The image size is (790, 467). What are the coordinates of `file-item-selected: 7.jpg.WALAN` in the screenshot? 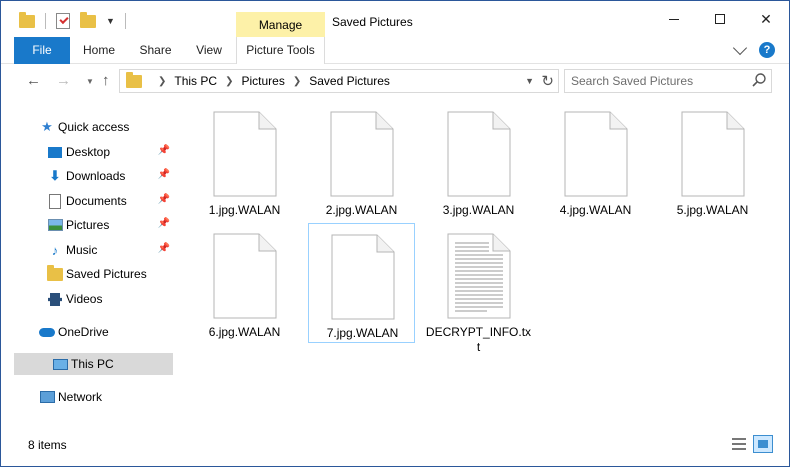 It's located at (361, 283).